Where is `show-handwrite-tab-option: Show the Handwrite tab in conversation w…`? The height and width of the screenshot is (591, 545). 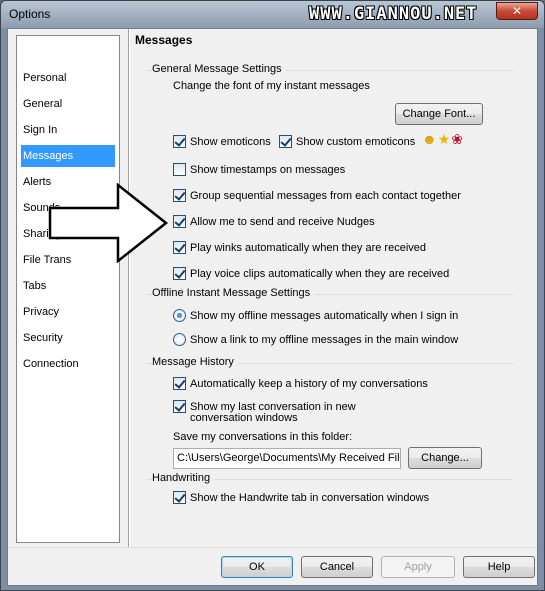
show-handwrite-tab-option: Show the Handwrite tab in conversation w… is located at coordinates (301, 497).